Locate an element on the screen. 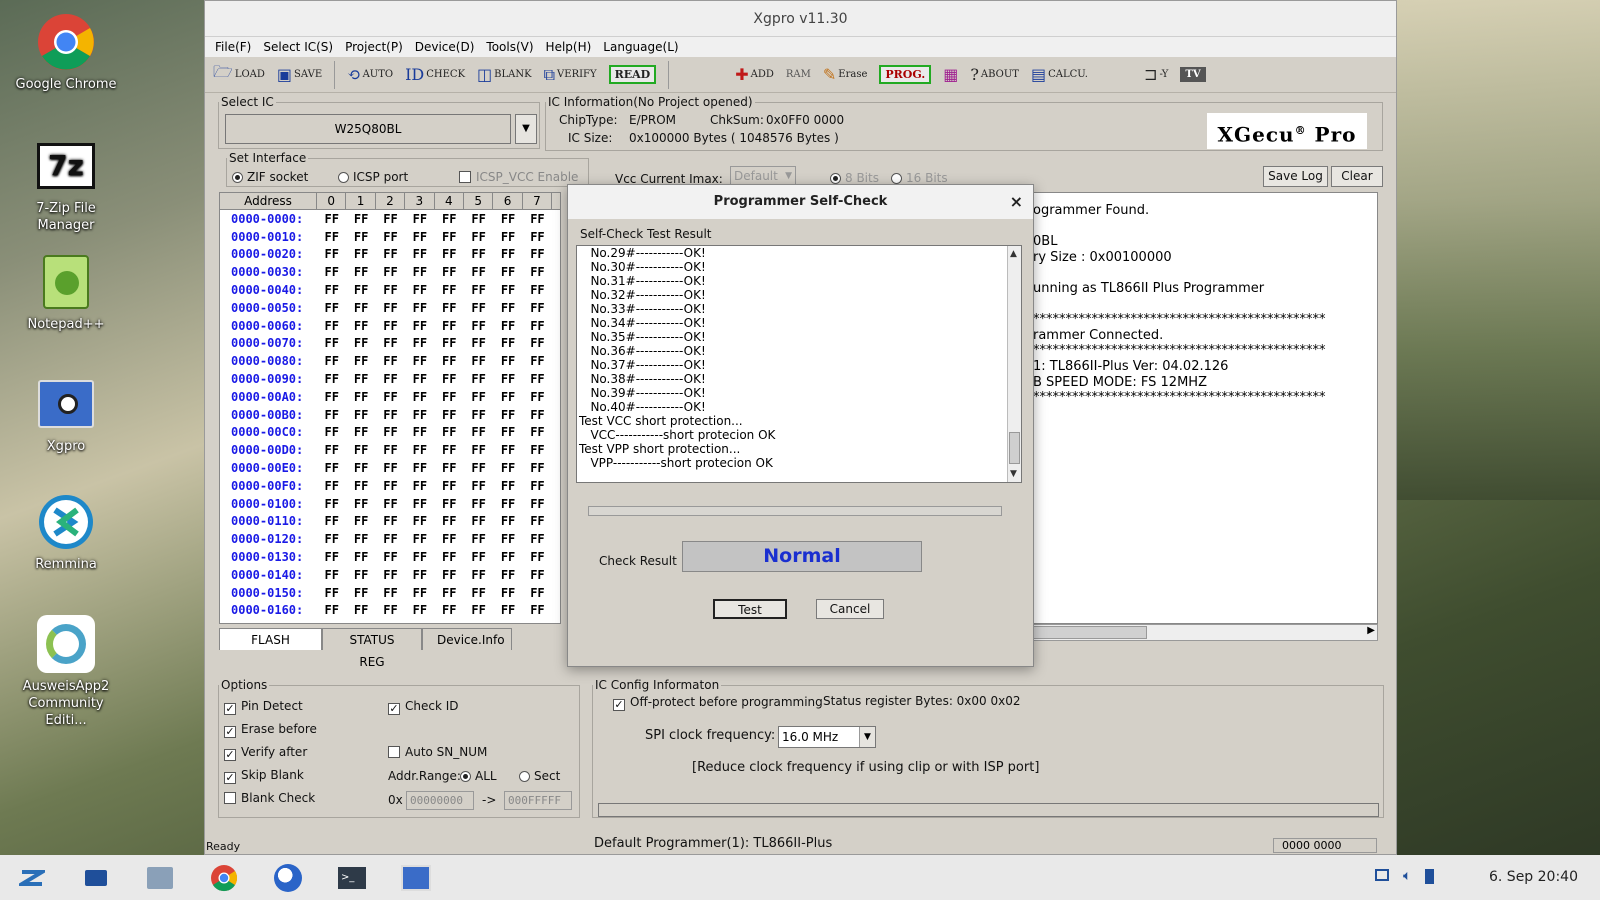  skip-blank-checkbox: ✓ Skip Blank is located at coordinates (264, 776).